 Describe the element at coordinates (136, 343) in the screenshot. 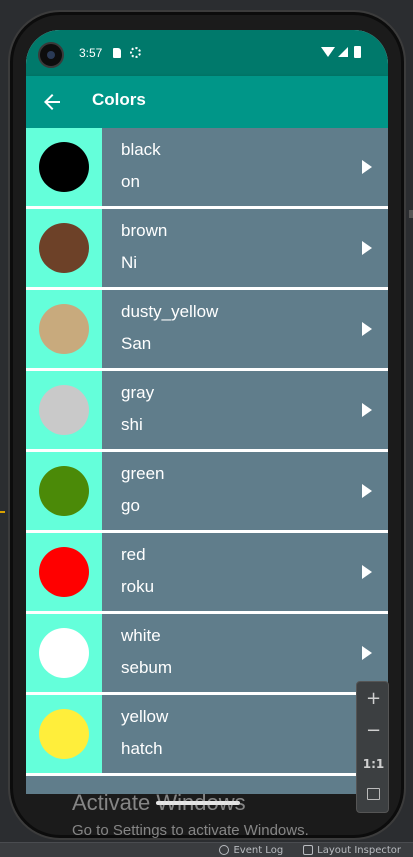

I see `color-translation: San` at that location.